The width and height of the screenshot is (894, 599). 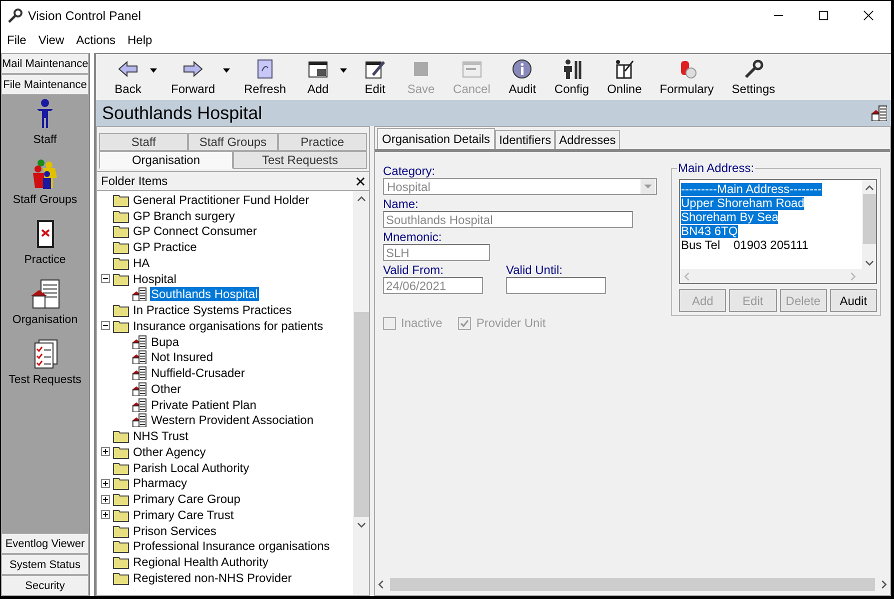 I want to click on tree-item: General Practitioner Fund Holder, so click(x=221, y=199).